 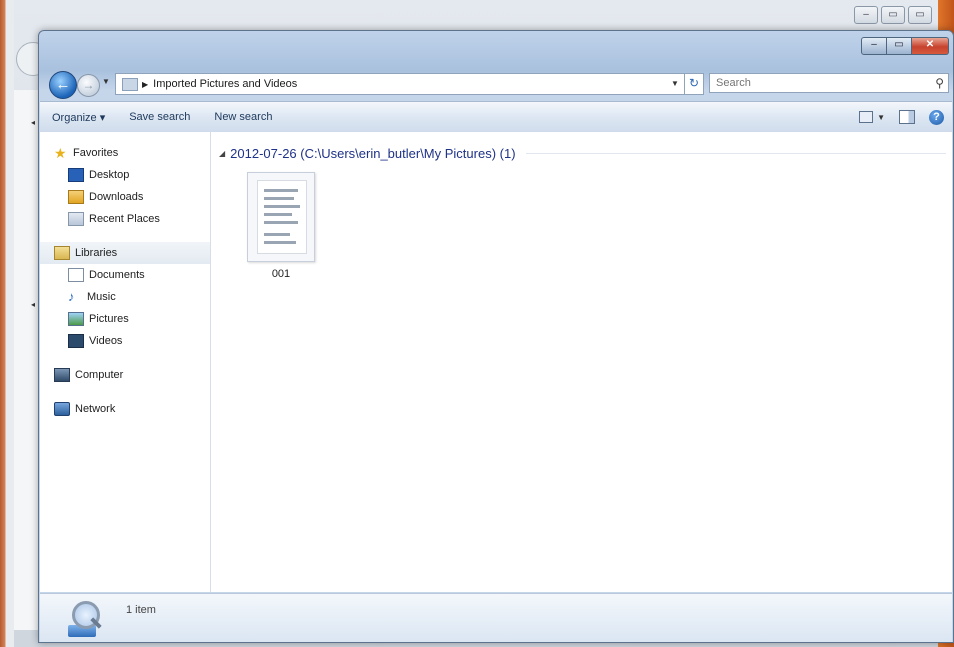 What do you see at coordinates (159, 117) in the screenshot?
I see `save-search-button: Save search` at bounding box center [159, 117].